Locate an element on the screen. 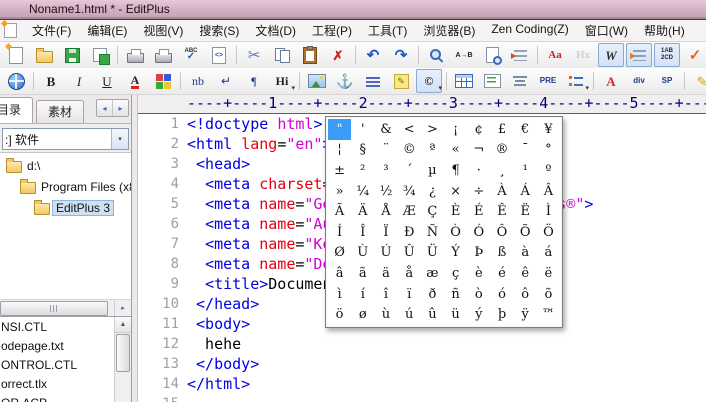 The image size is (706, 402). charmap-cell: Ç is located at coordinates (432, 211).